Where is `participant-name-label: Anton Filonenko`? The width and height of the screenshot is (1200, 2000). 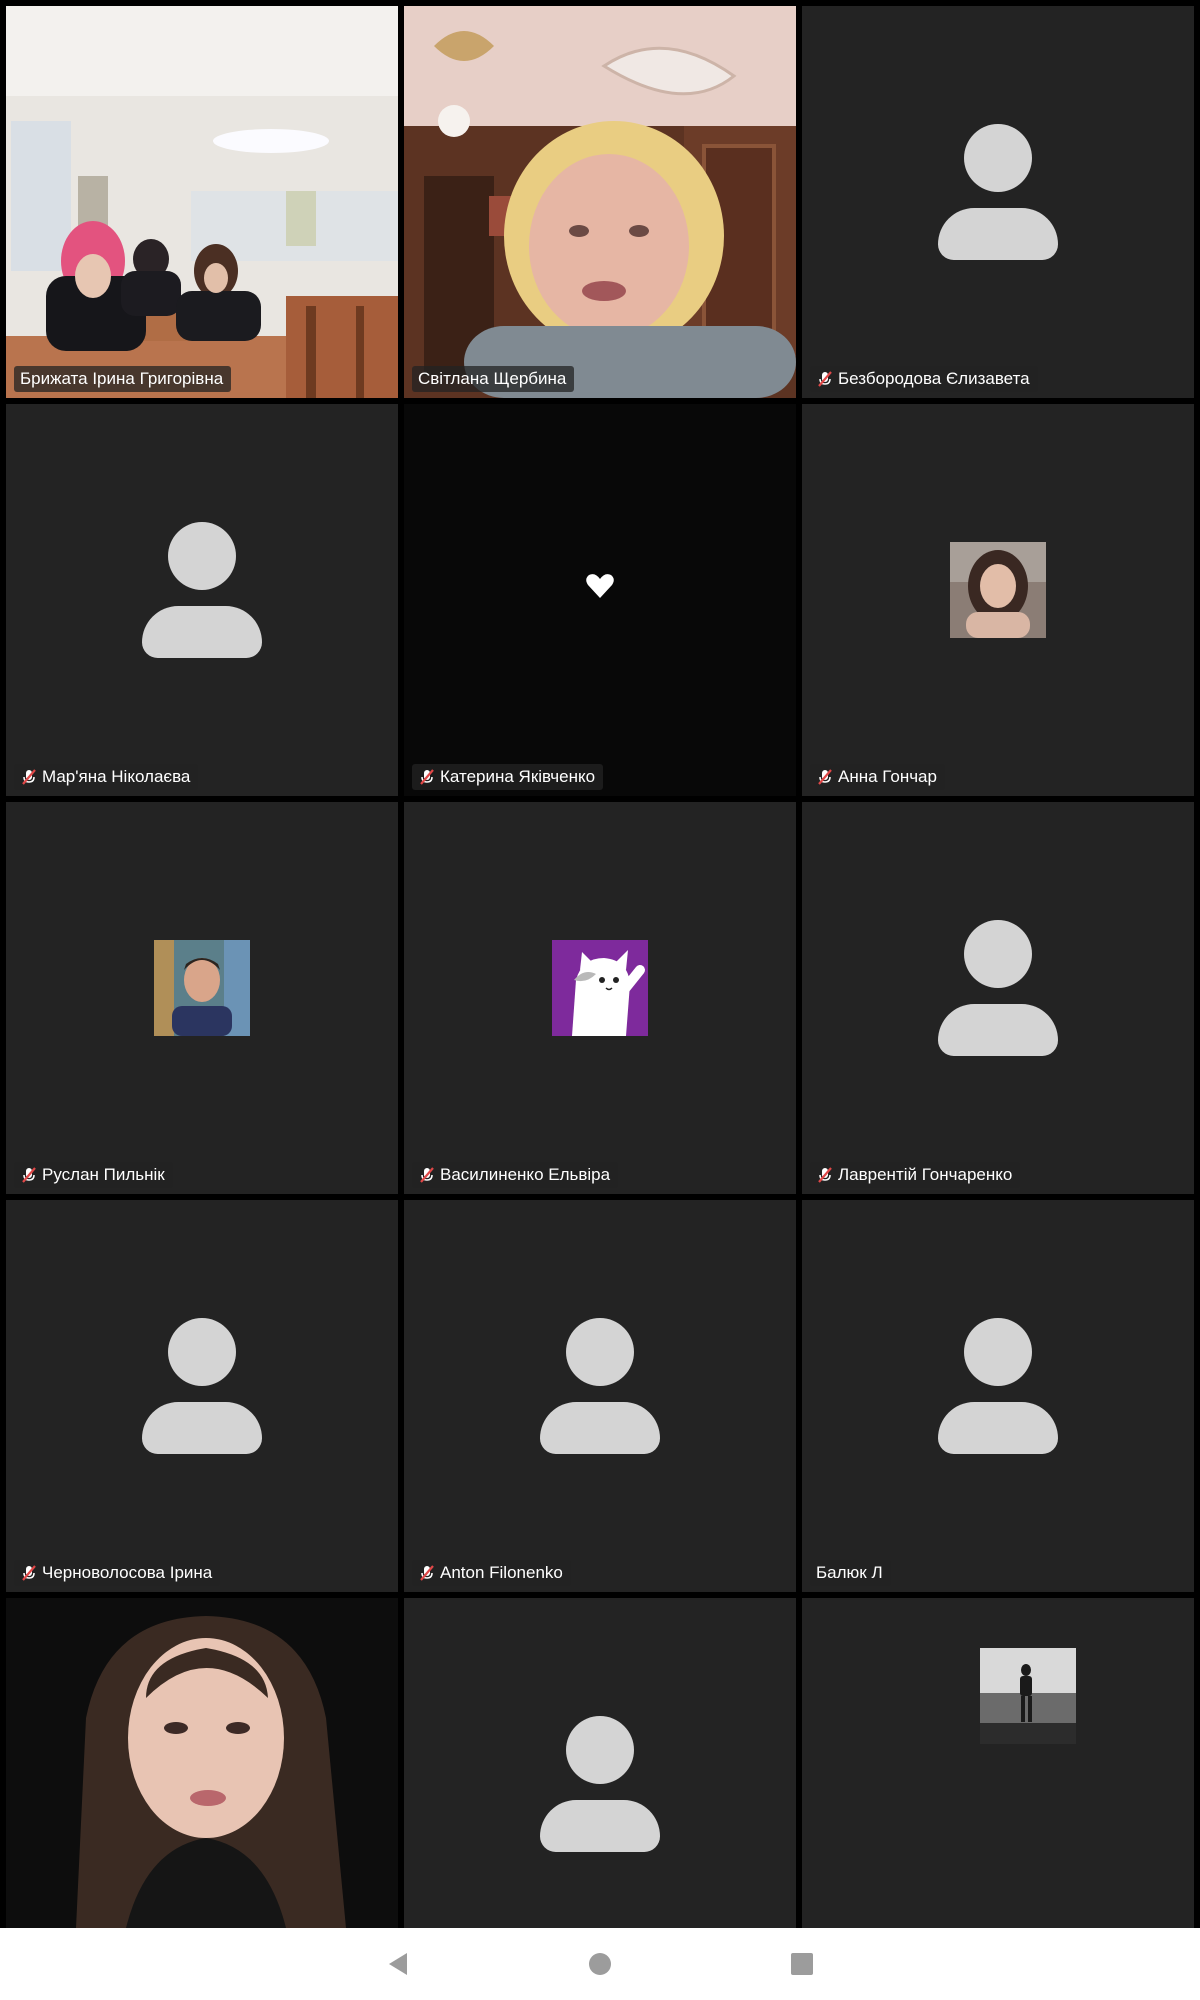
participant-name-label: Anton Filonenko is located at coordinates (491, 1573).